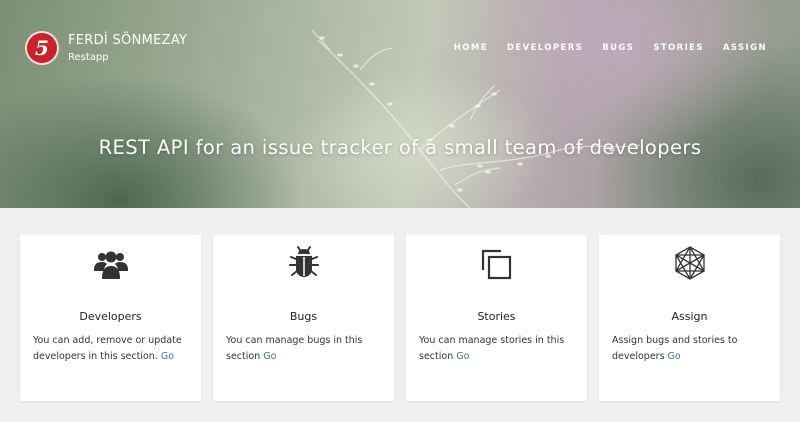  I want to click on card-title: Stories, so click(496, 316).